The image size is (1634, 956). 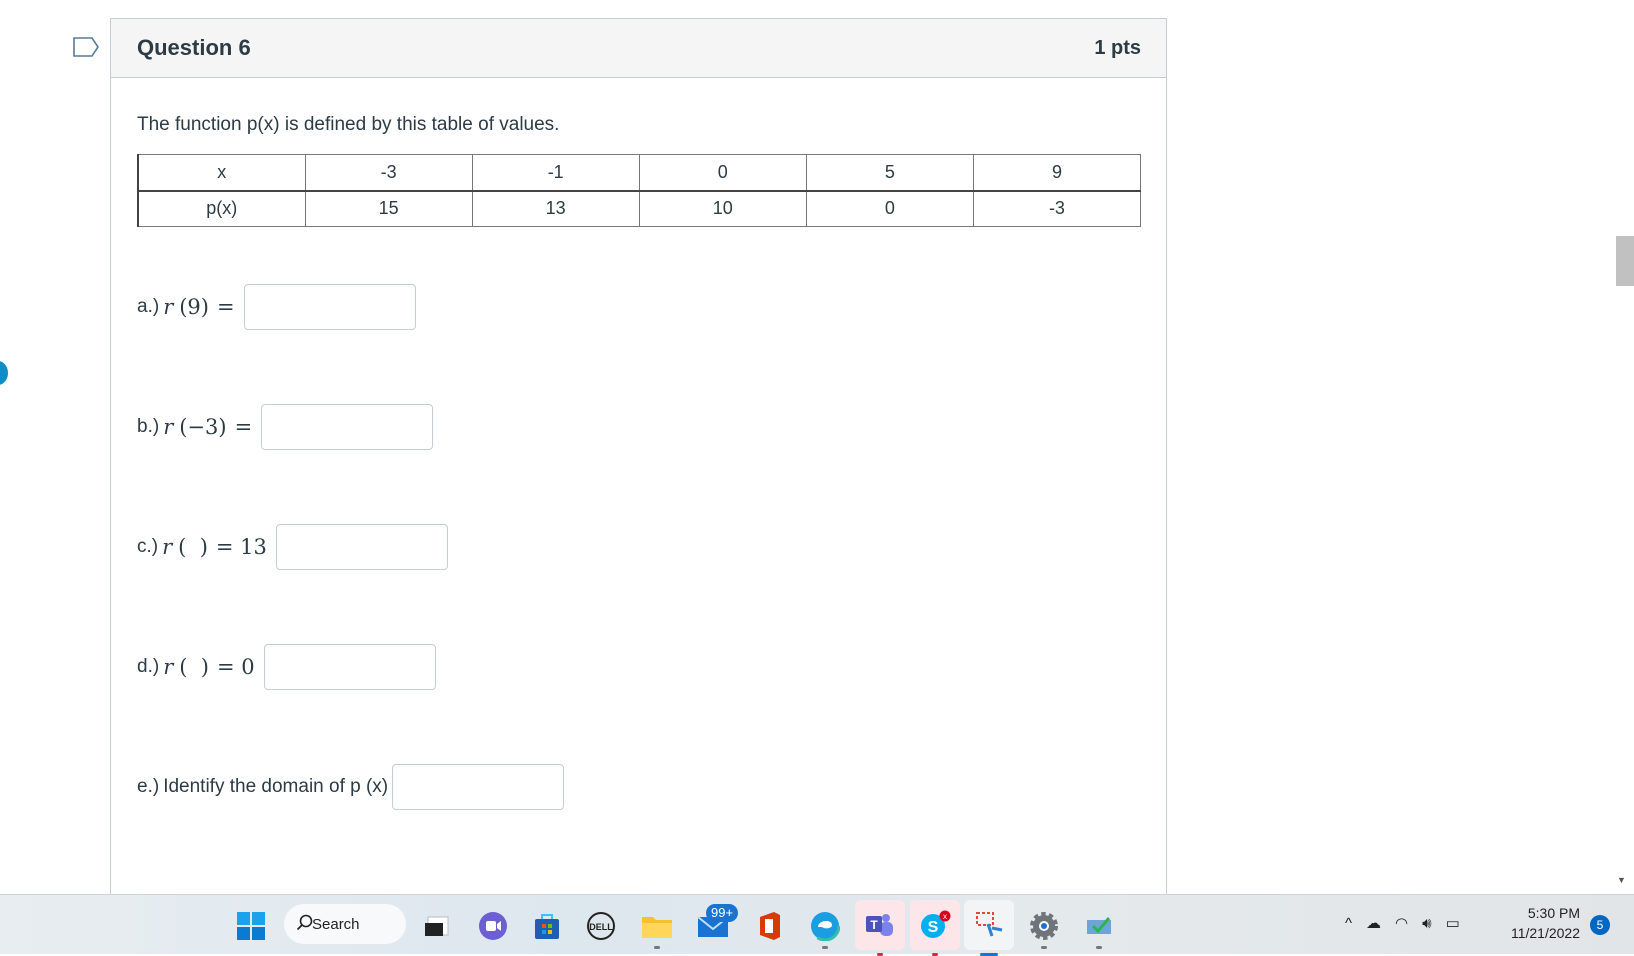 What do you see at coordinates (889, 173) in the screenshot?
I see `table-cell: 5` at bounding box center [889, 173].